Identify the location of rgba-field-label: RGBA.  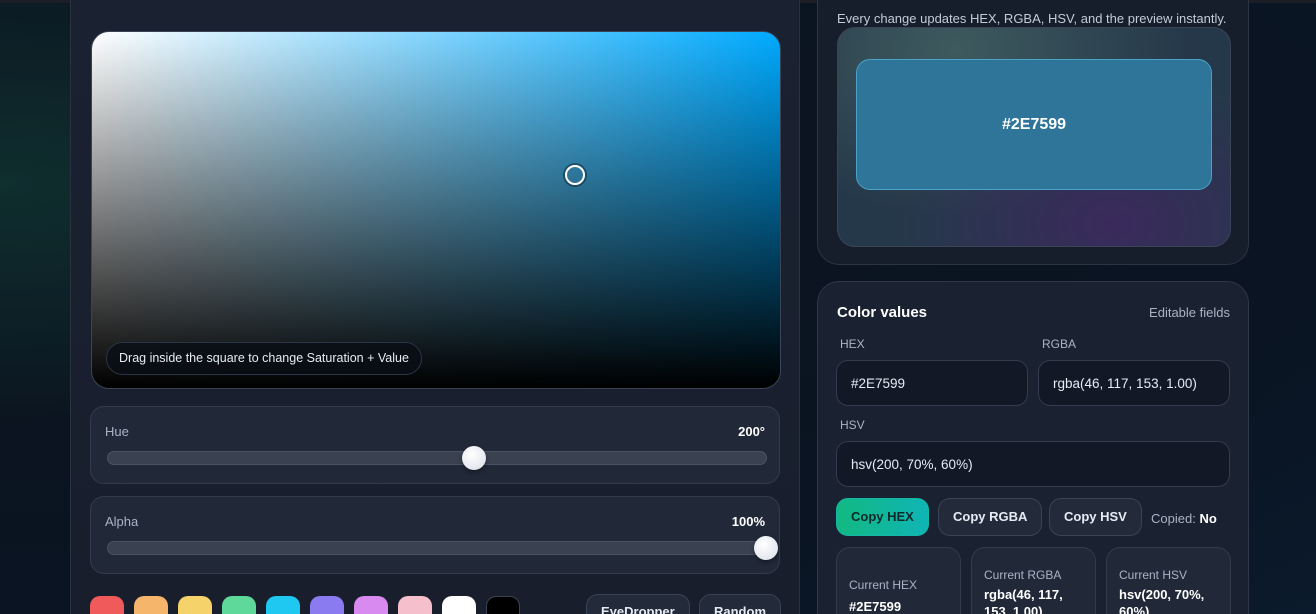
(1059, 344).